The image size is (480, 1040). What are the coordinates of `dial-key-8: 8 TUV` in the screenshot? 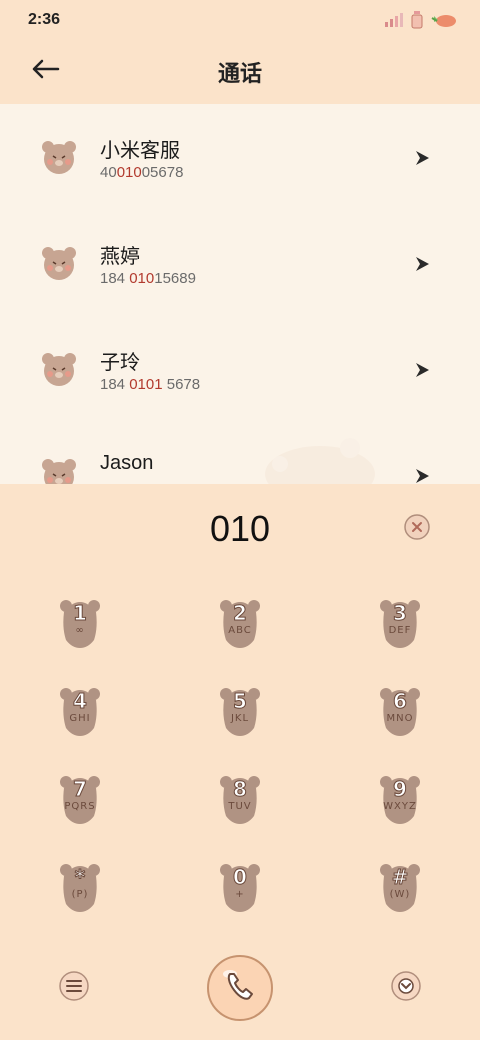 It's located at (240, 800).